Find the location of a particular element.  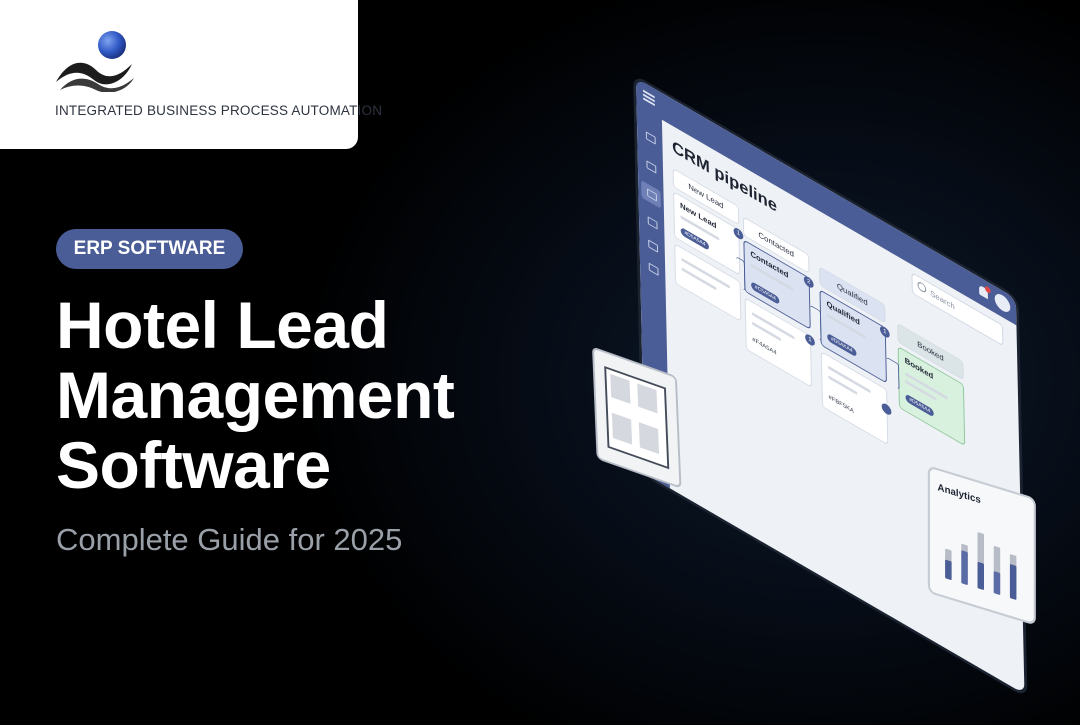

search-icon is located at coordinates (922, 287).